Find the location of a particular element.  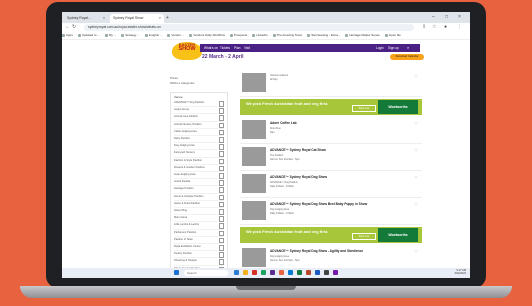

venue-filter-option: Home & Lifestyle Pavilion is located at coordinates (199, 197).